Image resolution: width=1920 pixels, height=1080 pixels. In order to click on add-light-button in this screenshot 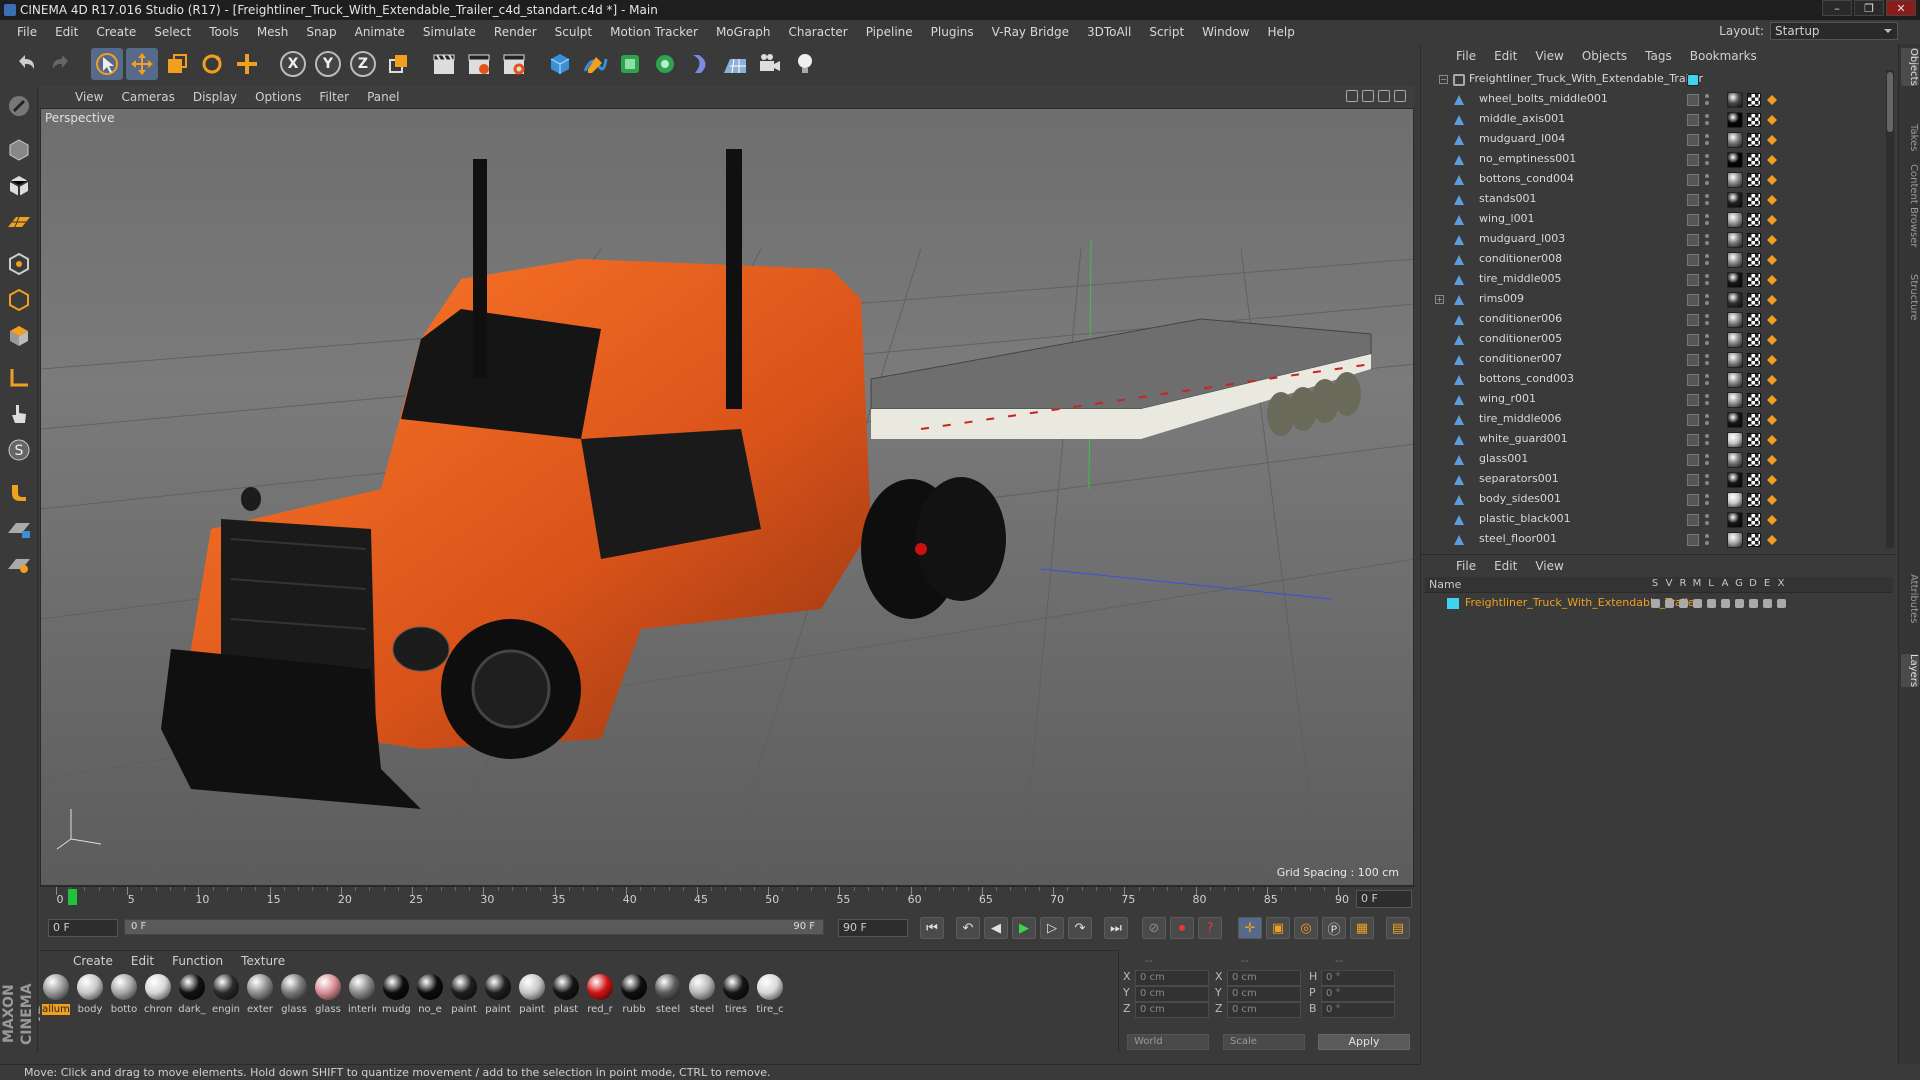, I will do `click(805, 64)`.